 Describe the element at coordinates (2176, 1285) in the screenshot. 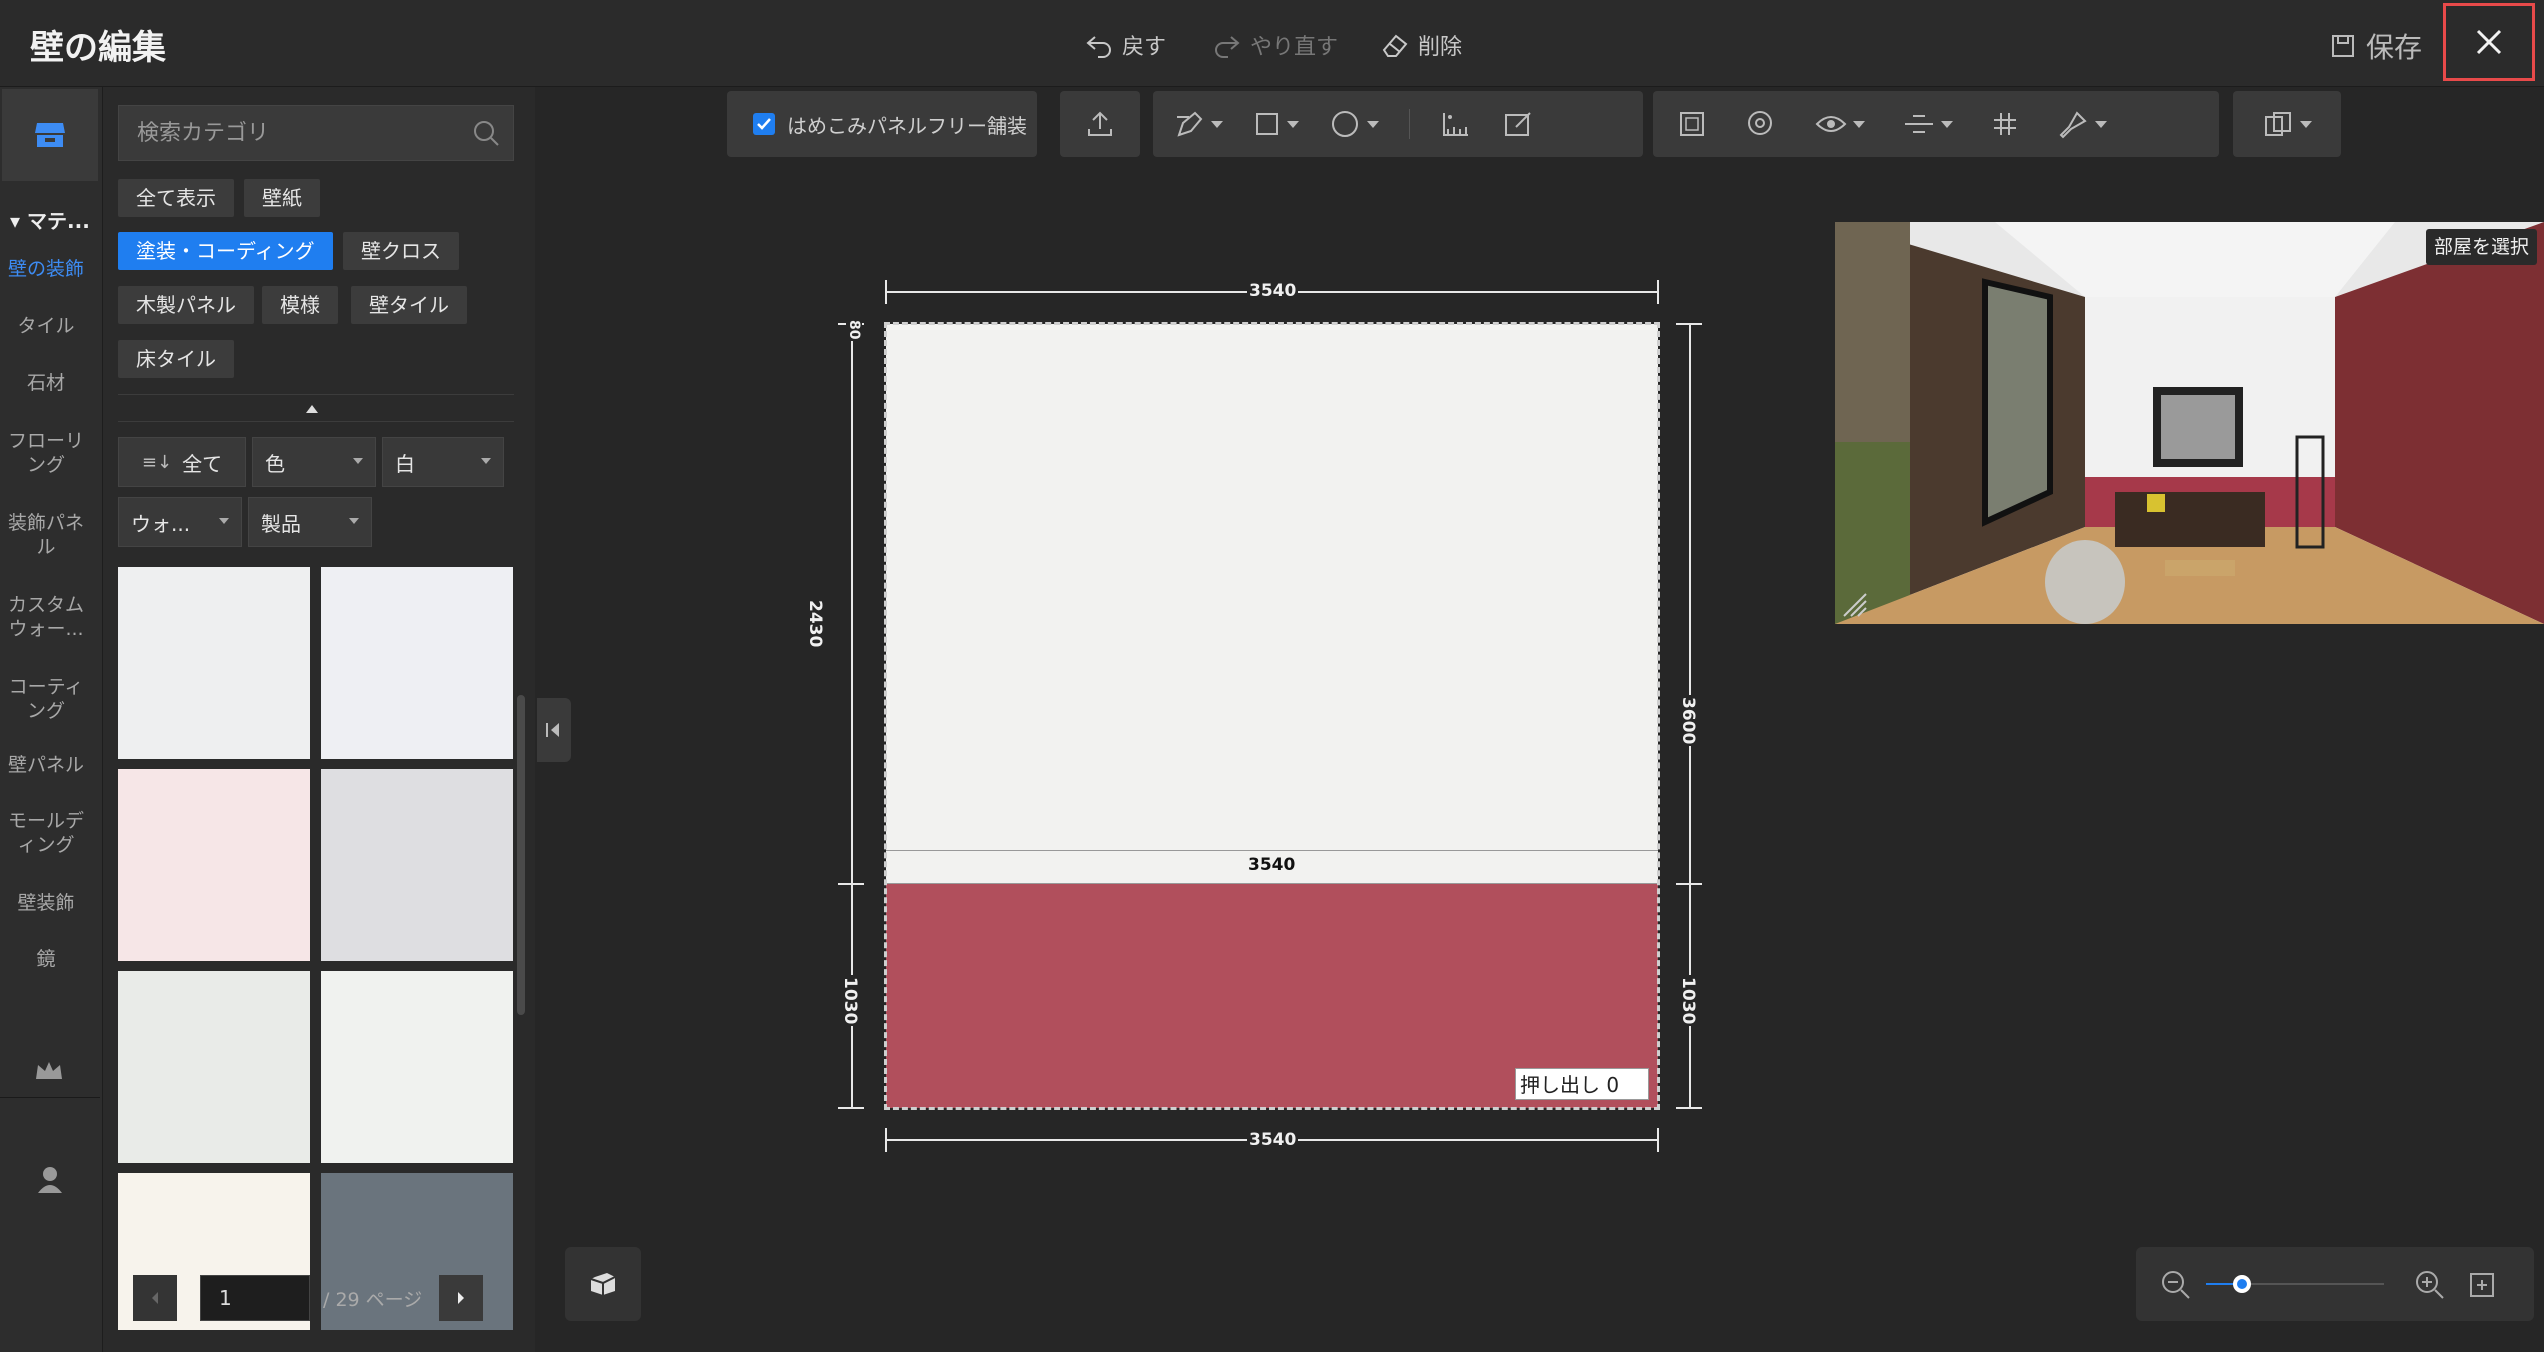

I see `zoom-out-icon` at that location.